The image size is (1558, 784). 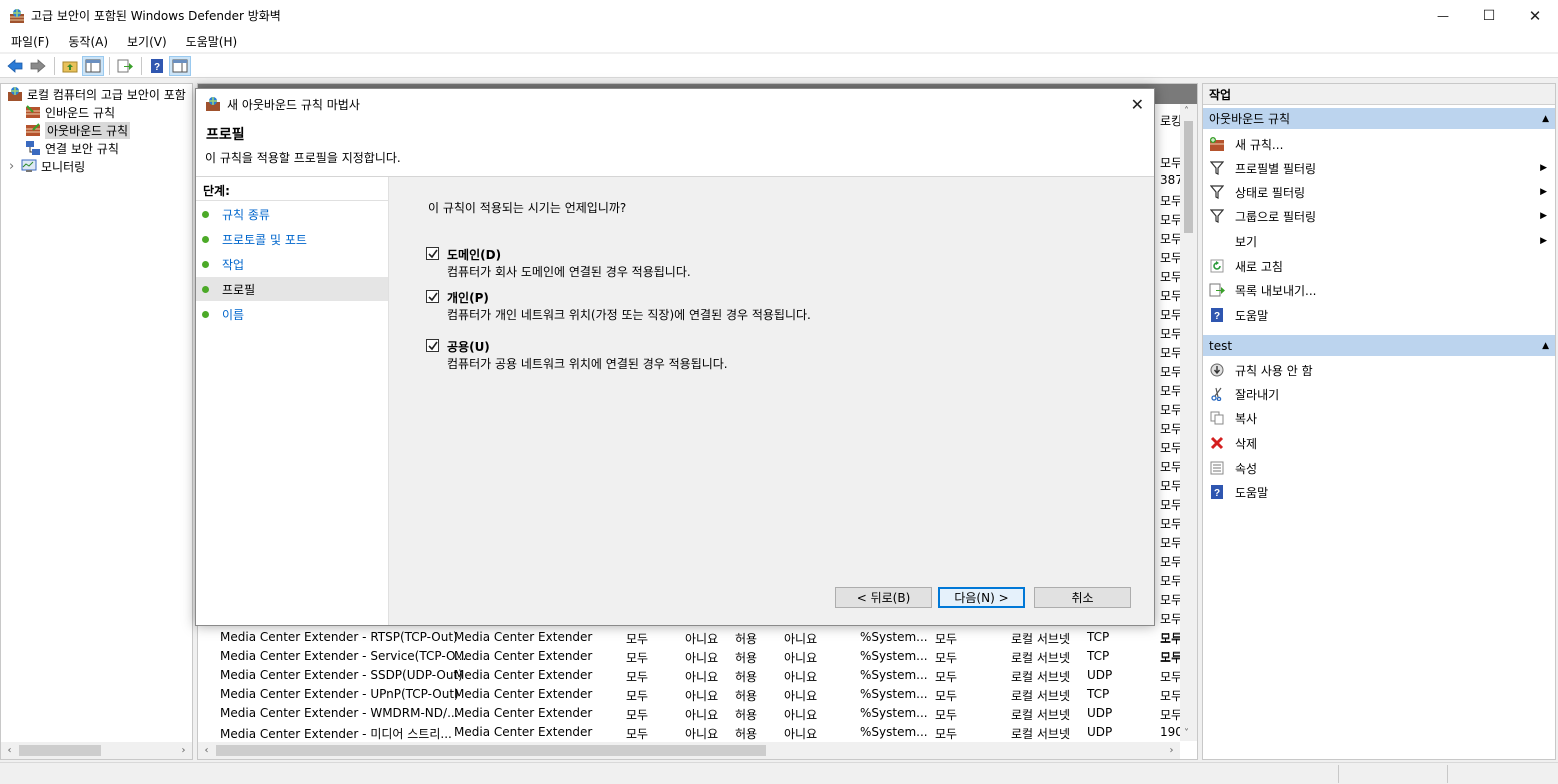 I want to click on list-horizontal-scrollbar: ‹ ›, so click(x=689, y=750).